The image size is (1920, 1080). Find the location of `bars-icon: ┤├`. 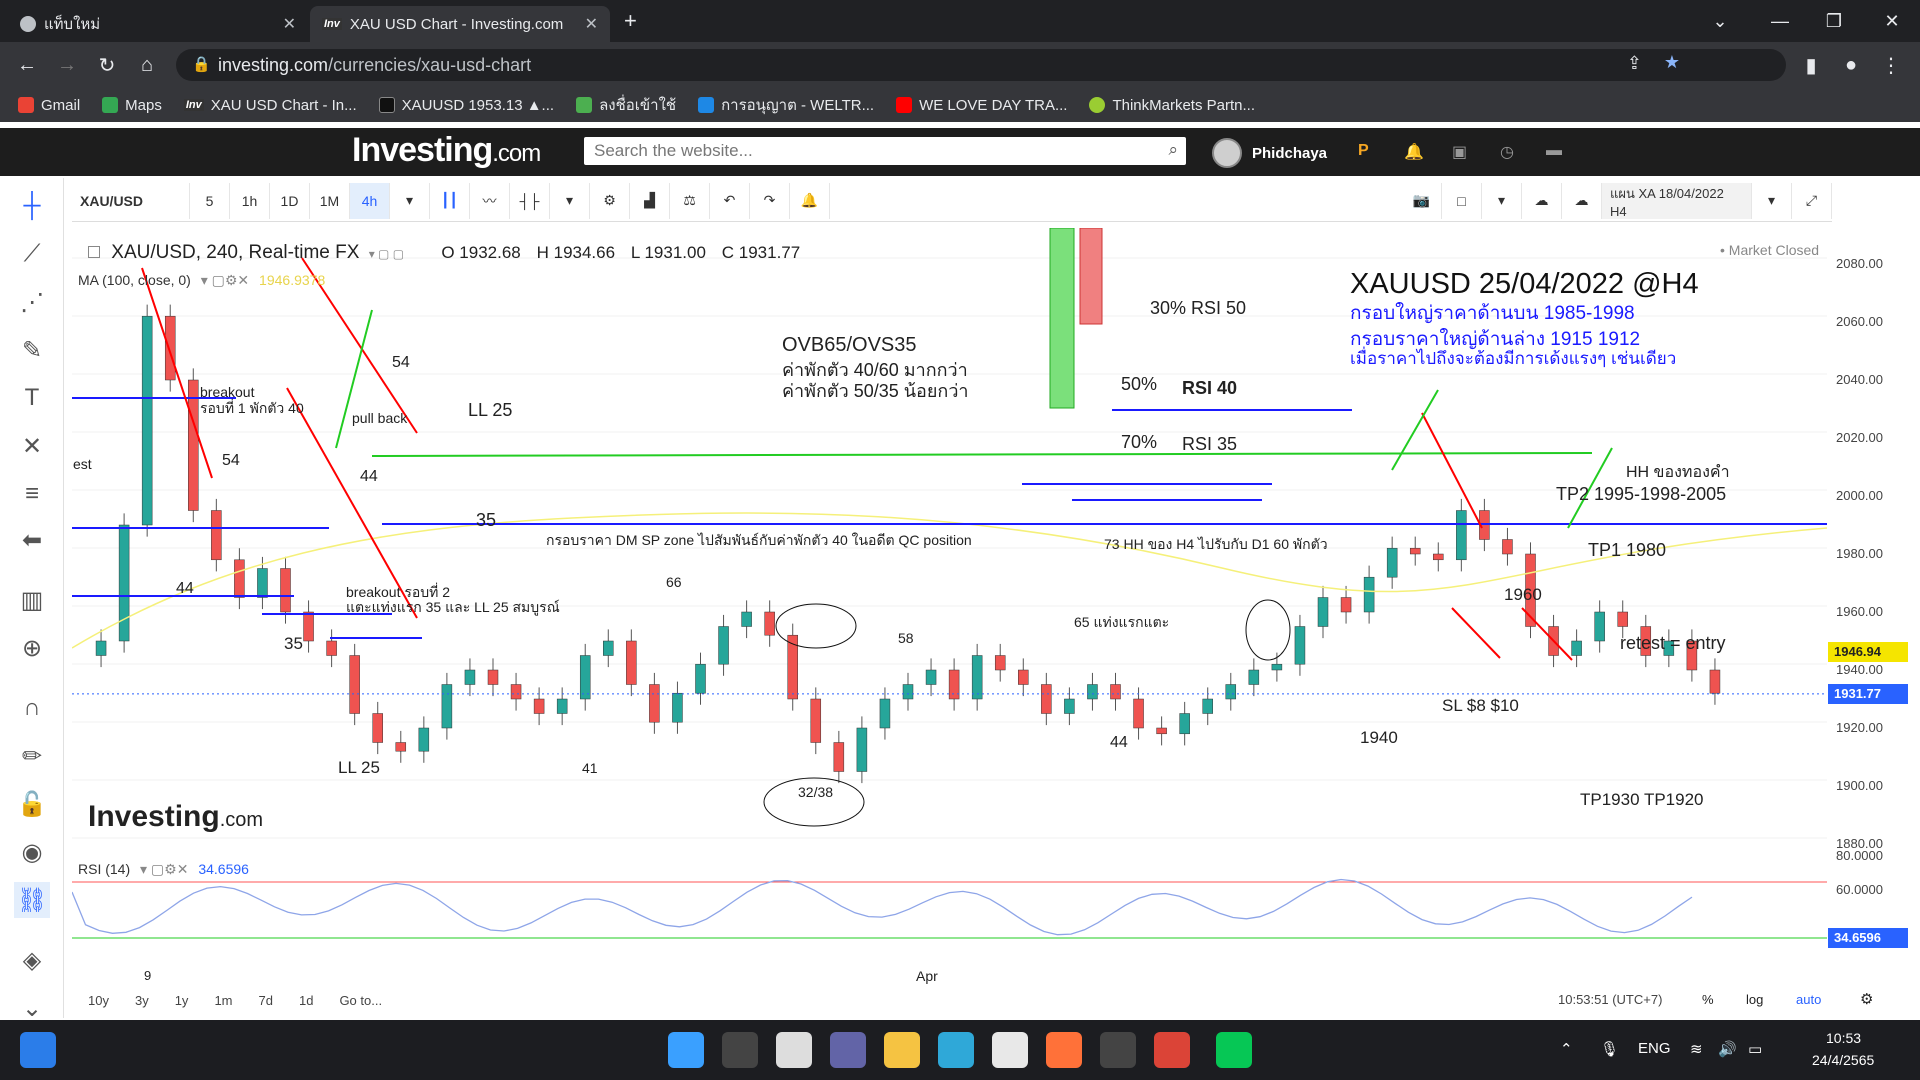

bars-icon: ┤├ is located at coordinates (530, 200).